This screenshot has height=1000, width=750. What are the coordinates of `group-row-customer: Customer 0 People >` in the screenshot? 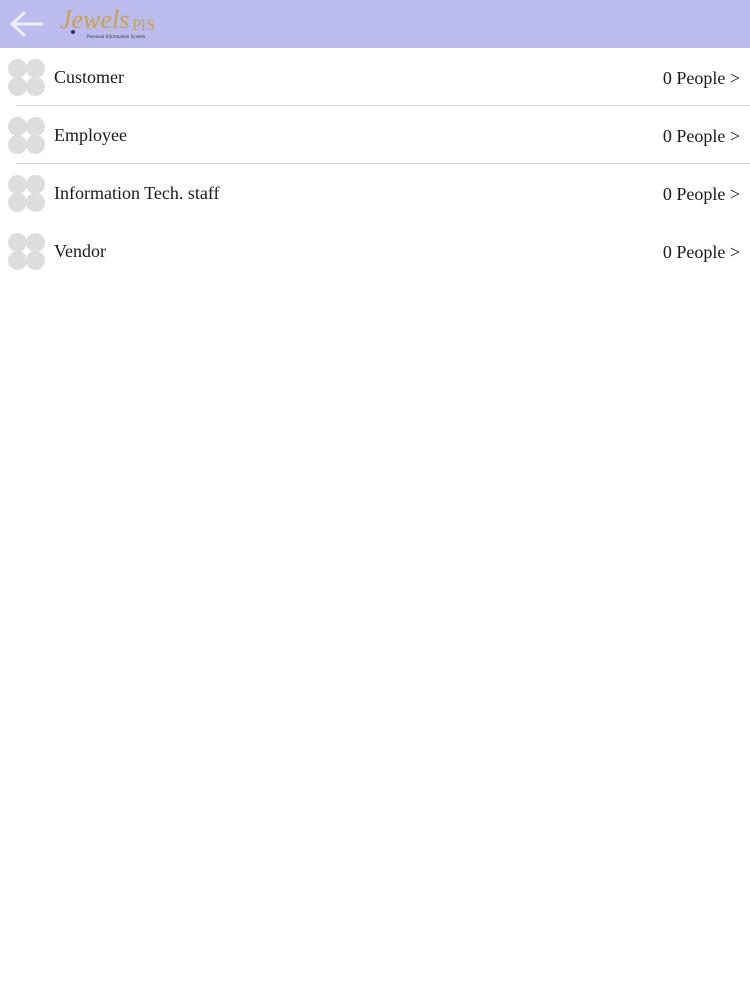 It's located at (375, 77).